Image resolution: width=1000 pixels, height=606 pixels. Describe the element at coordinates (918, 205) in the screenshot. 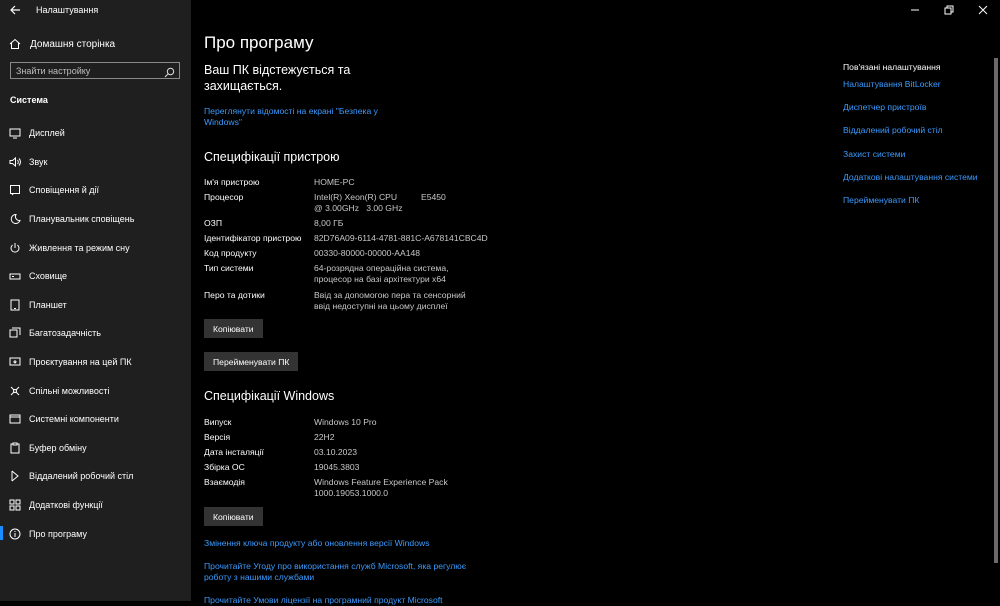

I see `related-link-rename-pc: Перейменувати ПК` at that location.